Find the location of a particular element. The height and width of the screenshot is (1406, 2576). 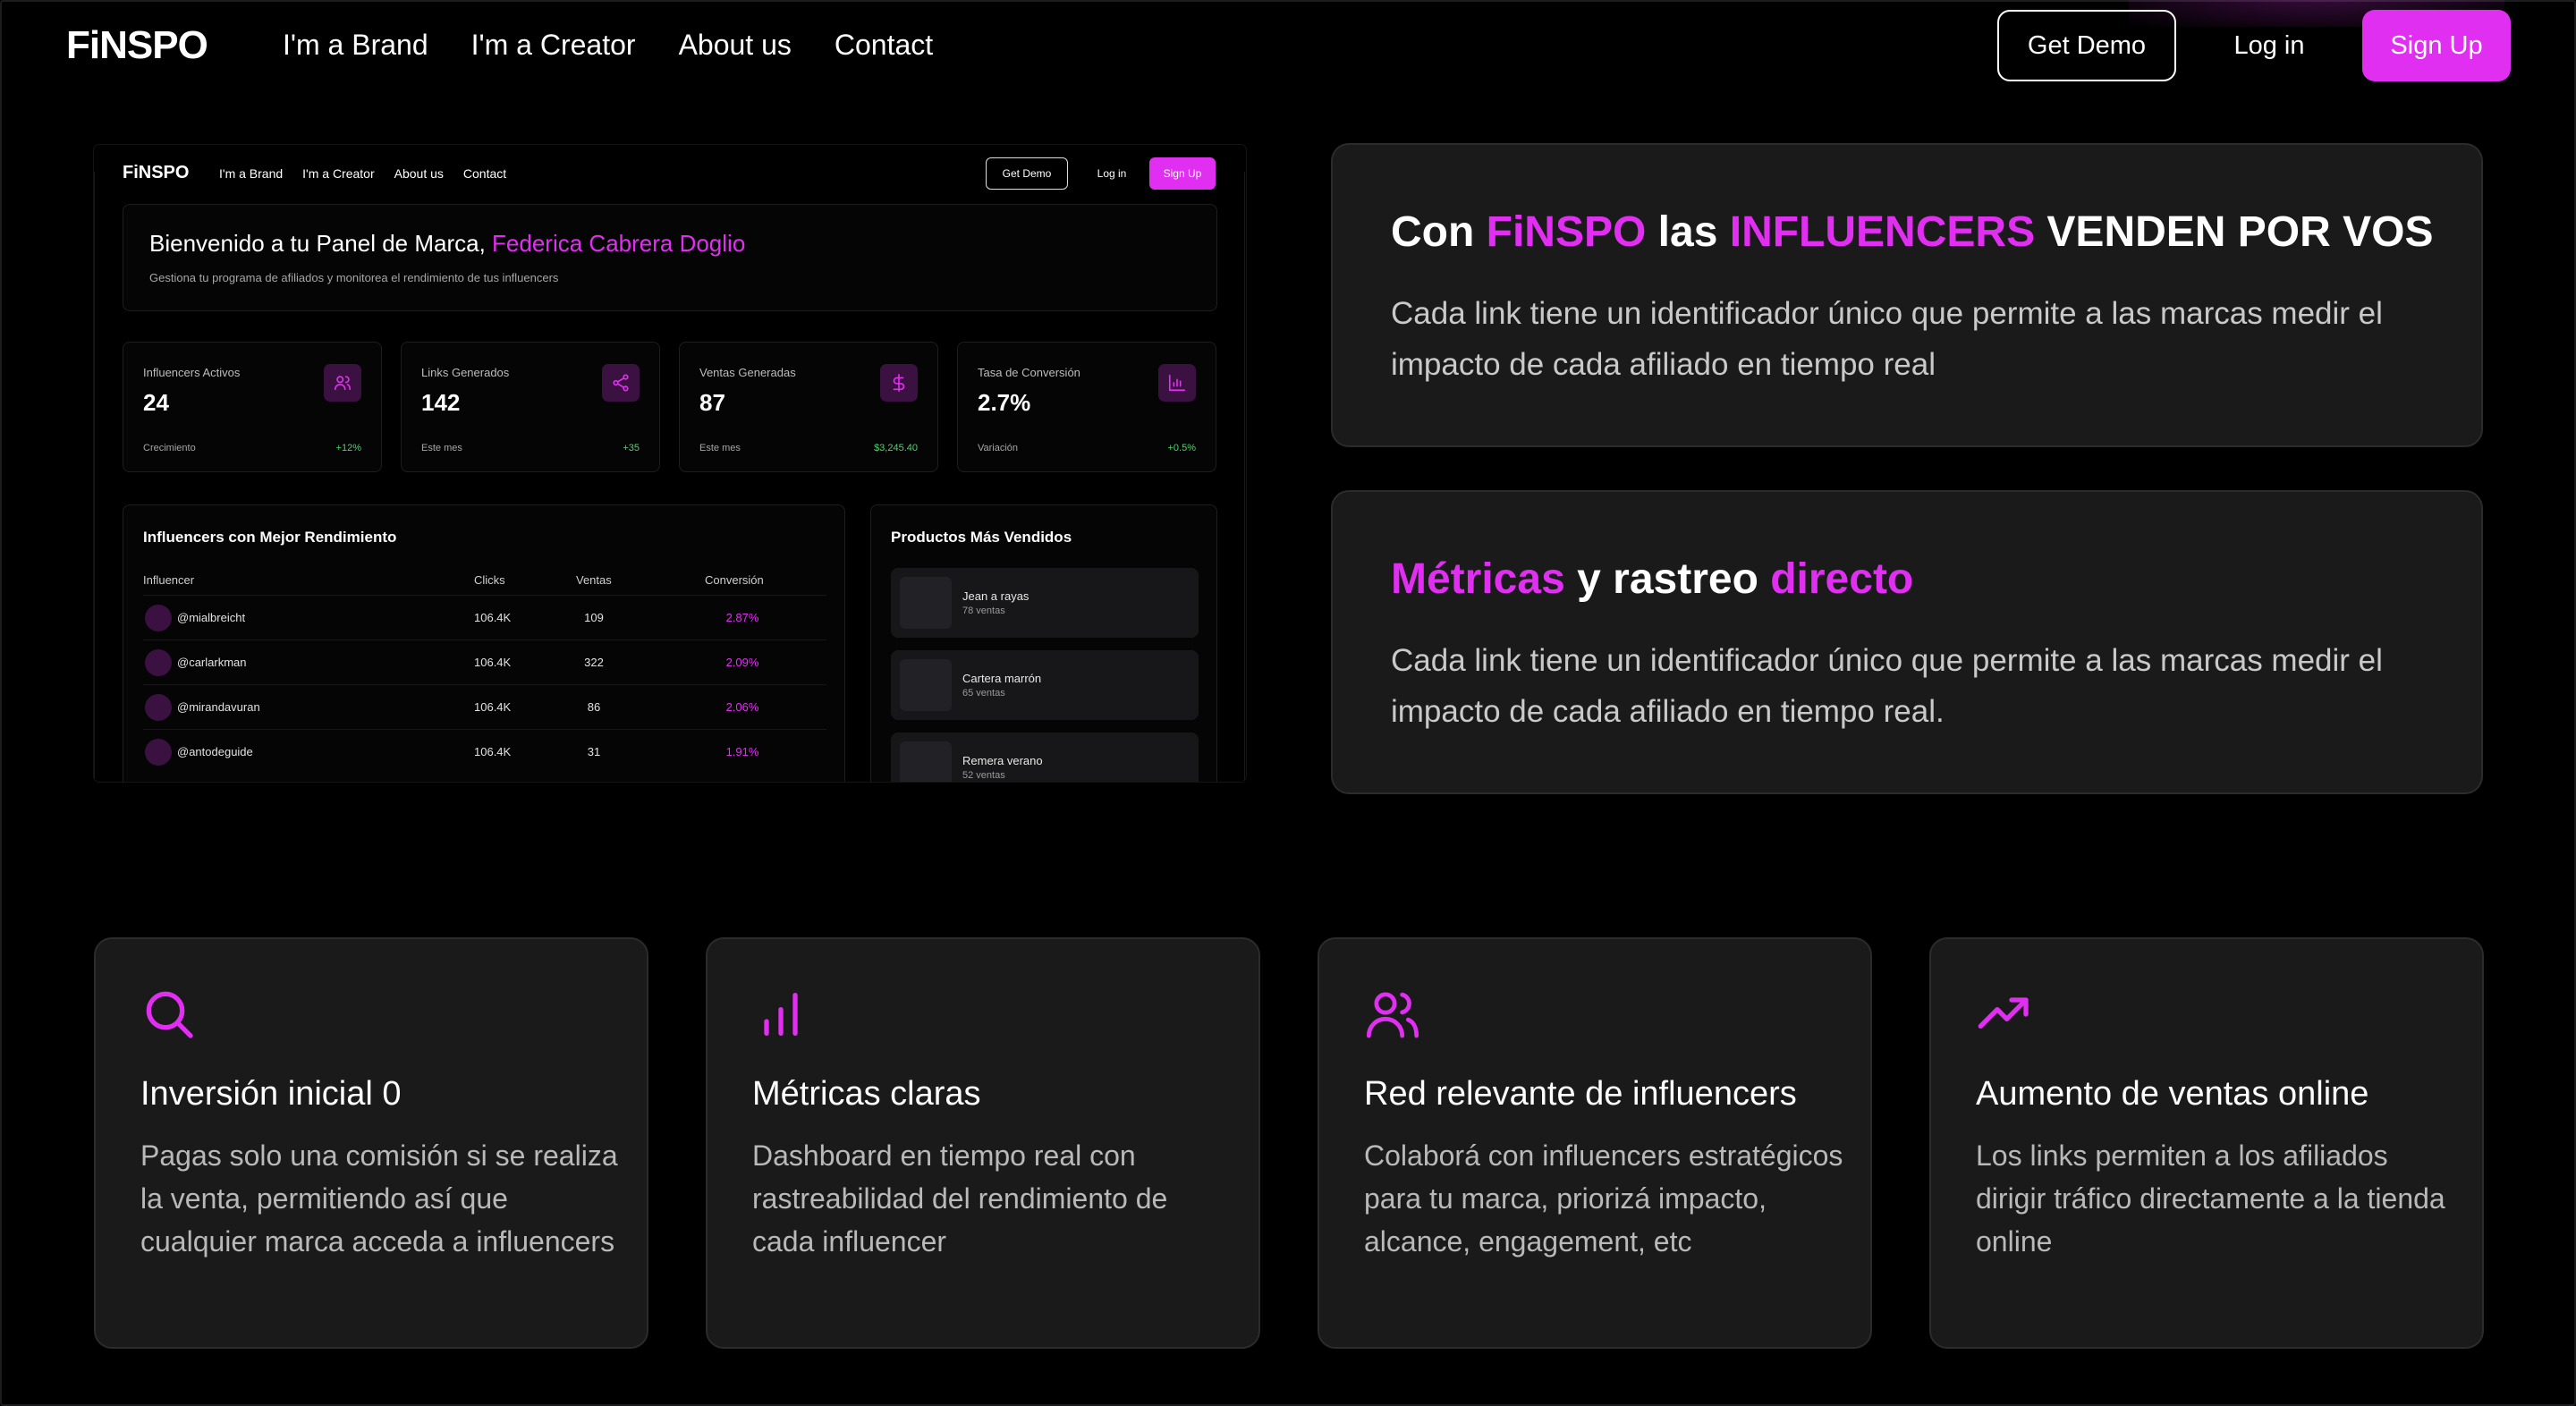

panel-title-part: VENDEN POR VOS is located at coordinates (2234, 232).